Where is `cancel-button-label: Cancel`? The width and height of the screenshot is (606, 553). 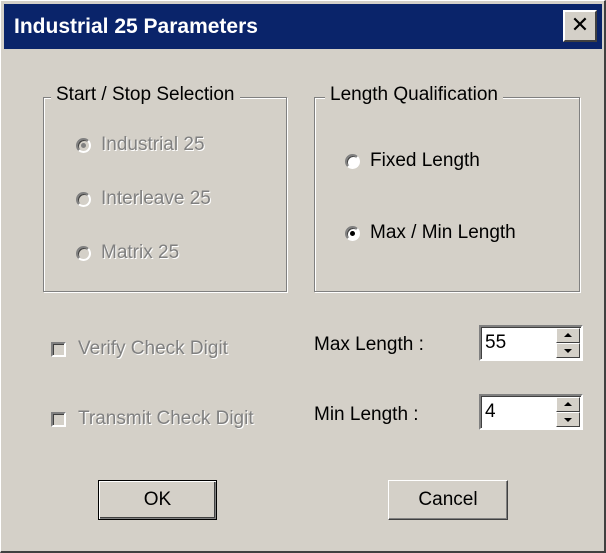
cancel-button-label: Cancel is located at coordinates (448, 499).